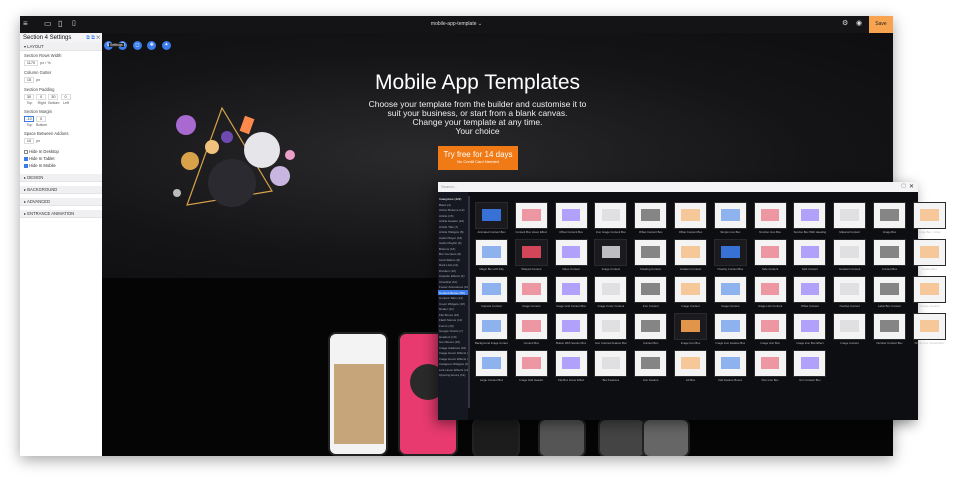 The image size is (960, 495). Describe the element at coordinates (929, 294) in the screenshot. I see `template-tile: Overlay Content` at that location.